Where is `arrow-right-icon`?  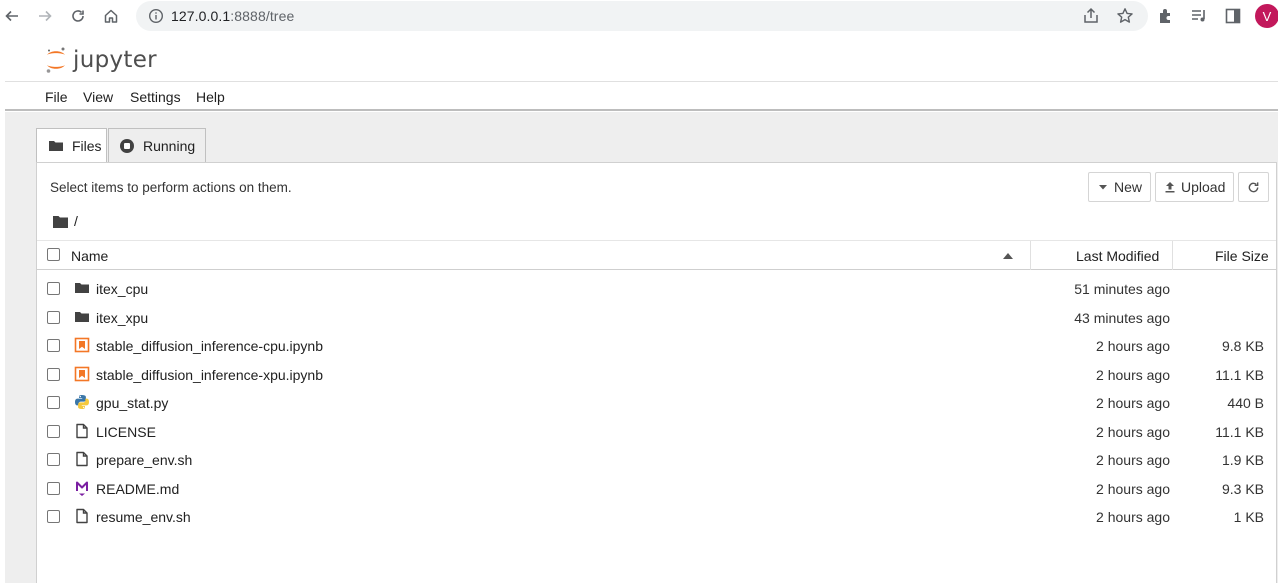 arrow-right-icon is located at coordinates (45, 16).